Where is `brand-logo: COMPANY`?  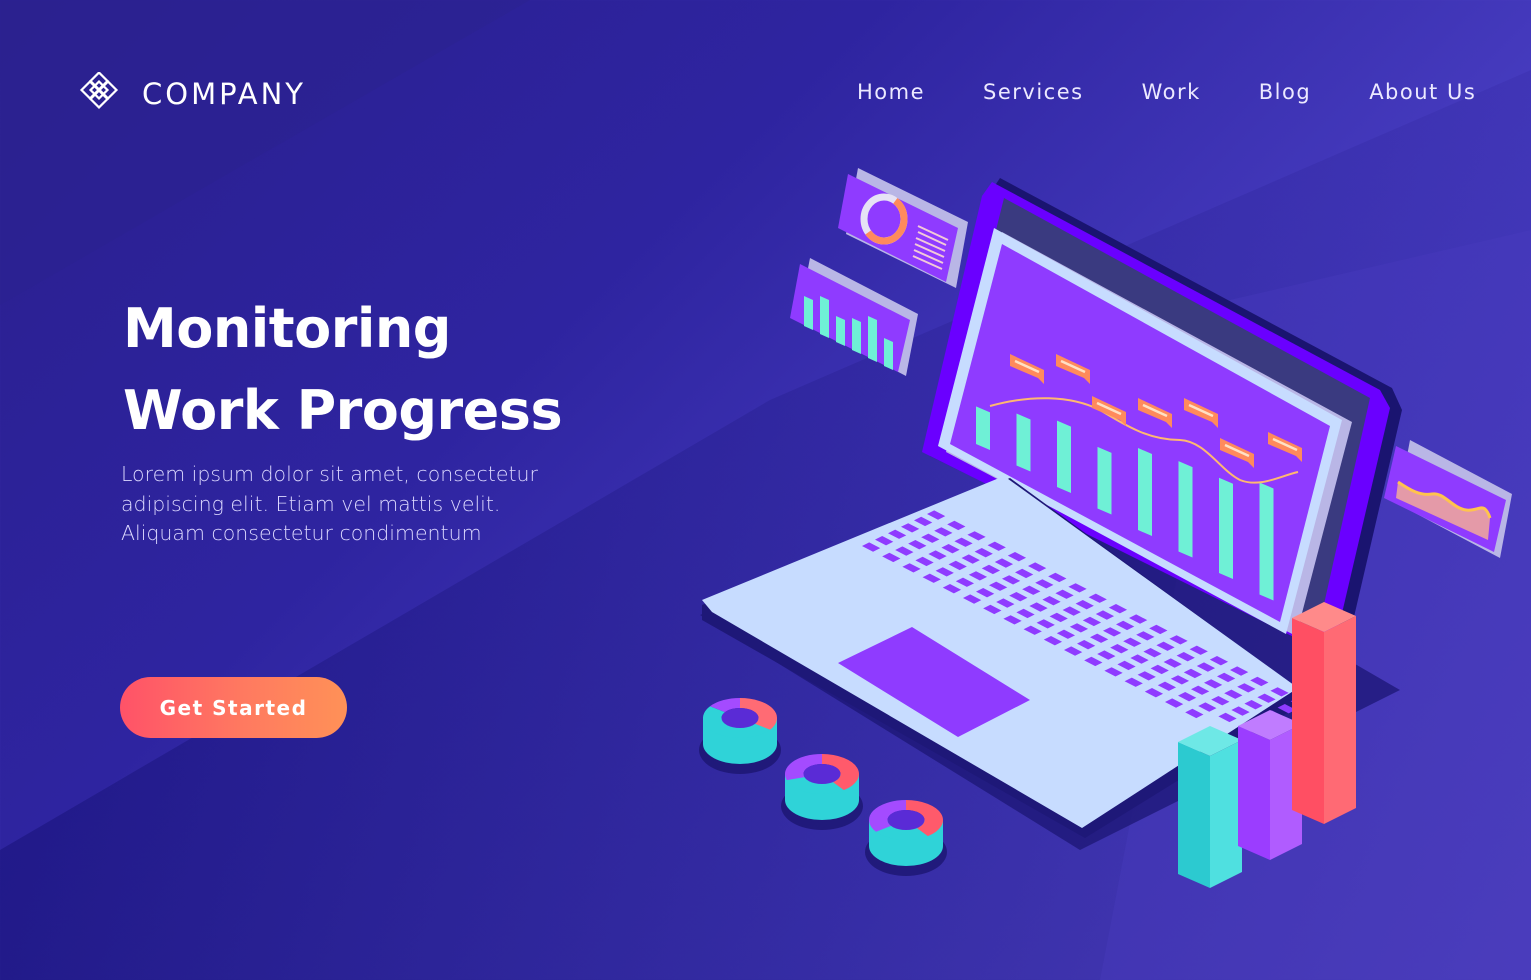 brand-logo: COMPANY is located at coordinates (192, 94).